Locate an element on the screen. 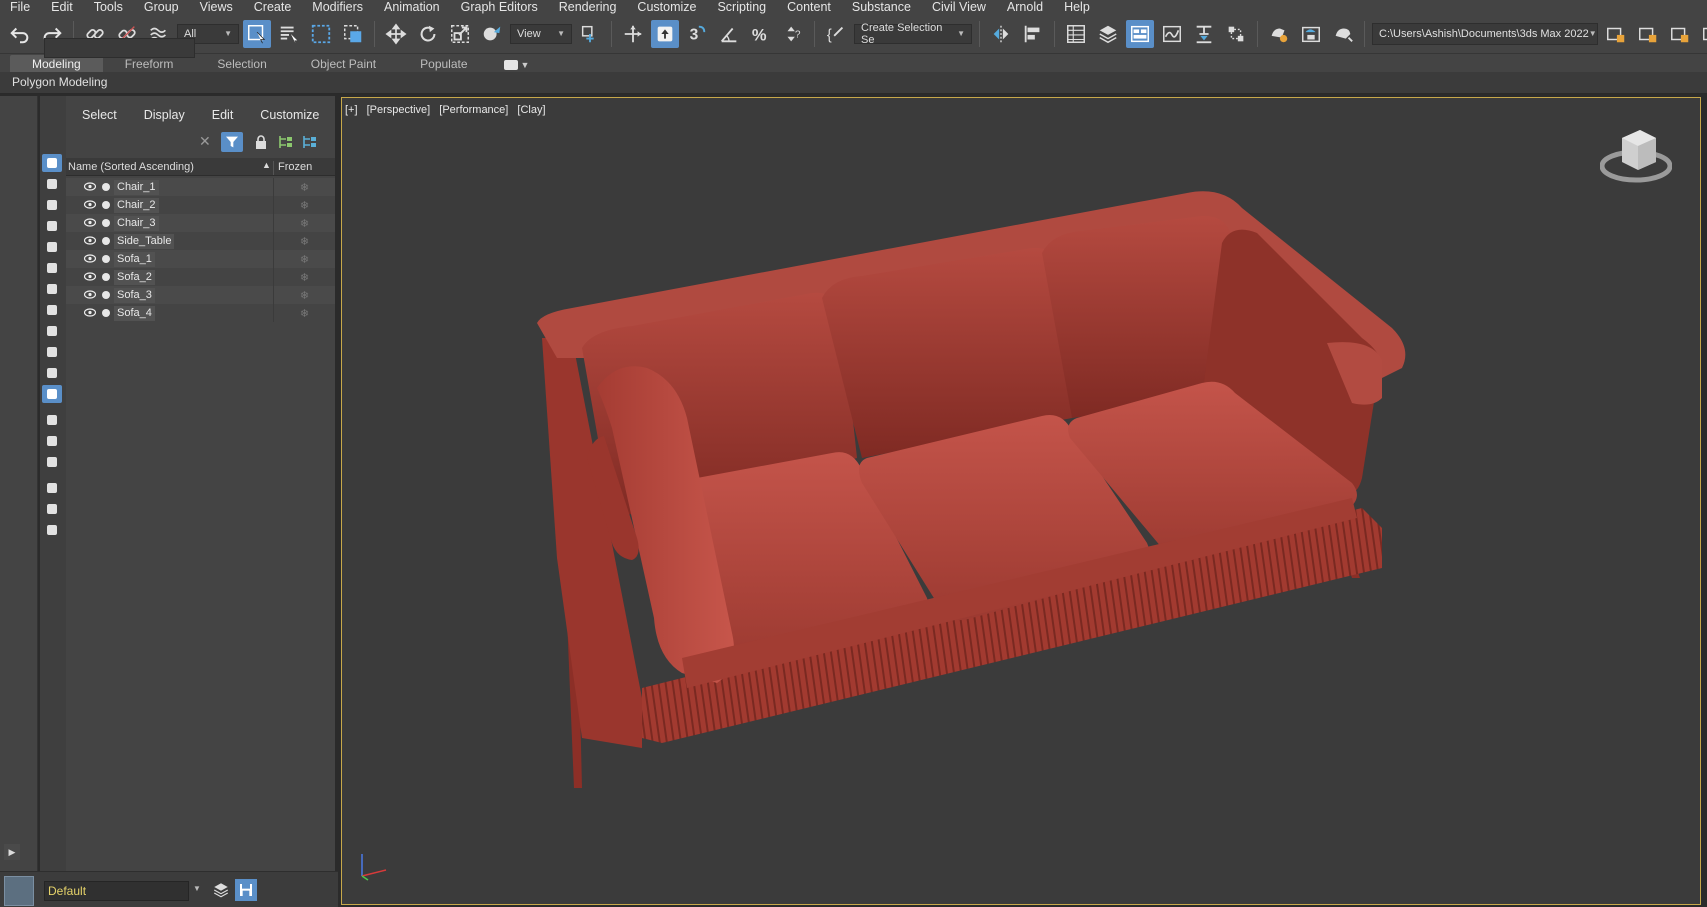  pivot-center-icon is located at coordinates (590, 34).